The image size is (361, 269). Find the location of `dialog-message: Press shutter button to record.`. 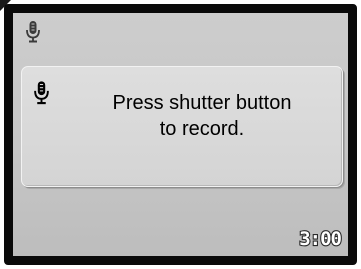

dialog-message: Press shutter button to record. is located at coordinates (202, 116).